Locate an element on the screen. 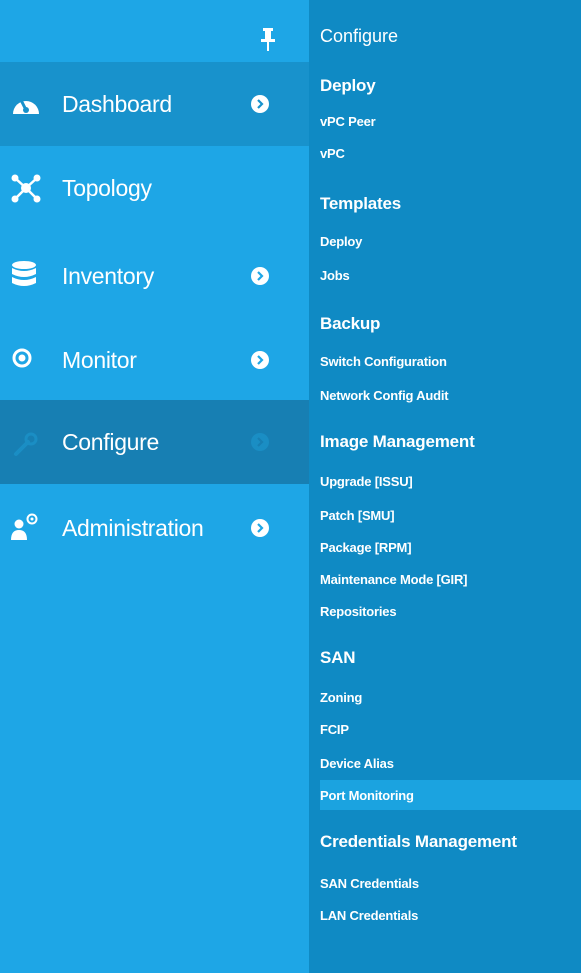  menu-link-fcip: FCIP is located at coordinates (334, 729).